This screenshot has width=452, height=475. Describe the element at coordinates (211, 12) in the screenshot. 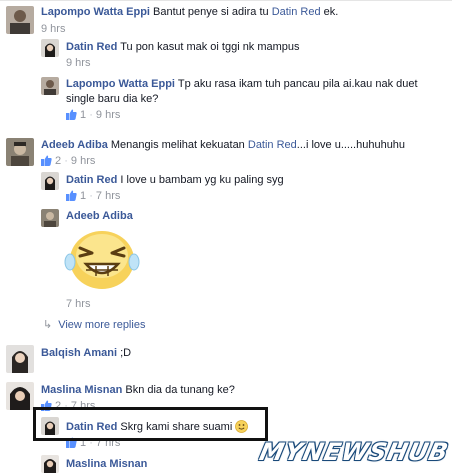

I see `comment-text: Bantut penye si adira tu` at that location.